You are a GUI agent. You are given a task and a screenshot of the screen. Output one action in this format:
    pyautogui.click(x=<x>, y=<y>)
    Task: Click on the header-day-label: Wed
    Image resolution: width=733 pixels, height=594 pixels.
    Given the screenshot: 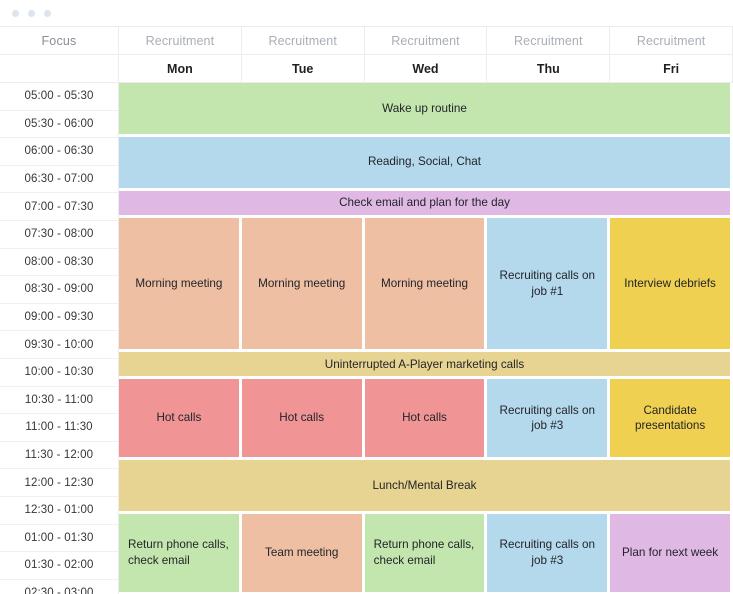 What is the action you would take?
    pyautogui.click(x=425, y=68)
    